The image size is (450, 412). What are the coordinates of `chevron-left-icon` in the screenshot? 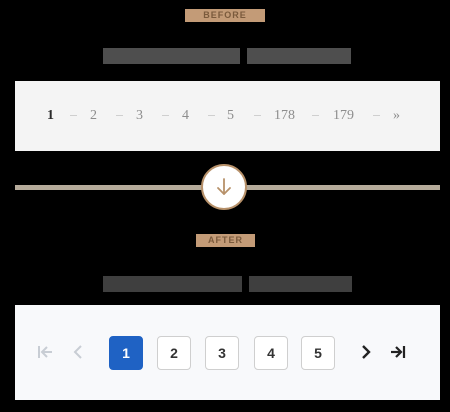 It's located at (78, 352).